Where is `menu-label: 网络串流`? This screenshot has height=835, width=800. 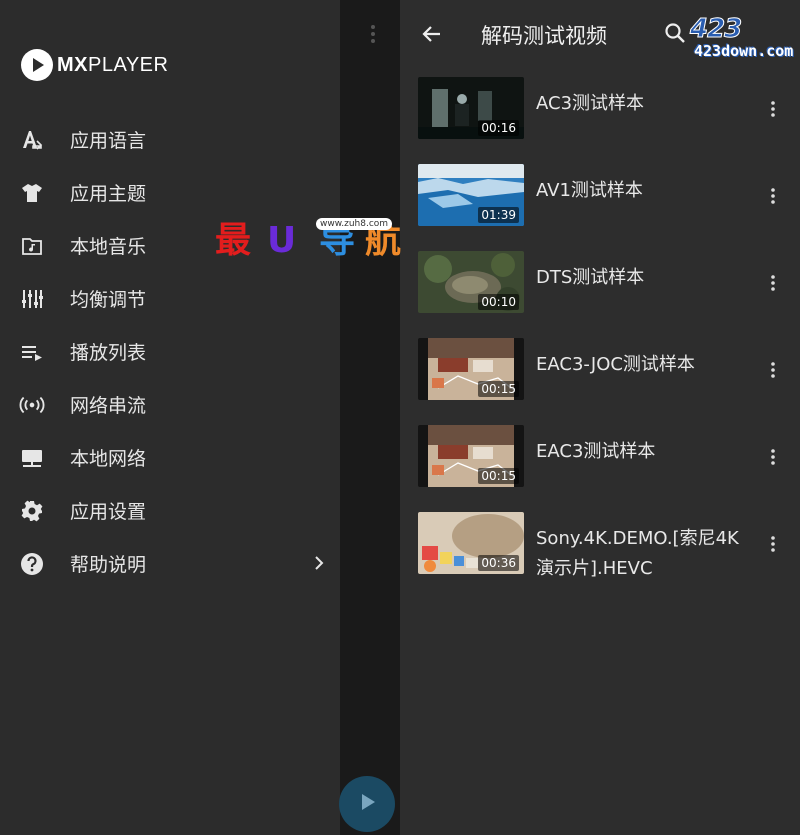 menu-label: 网络串流 is located at coordinates (108, 406).